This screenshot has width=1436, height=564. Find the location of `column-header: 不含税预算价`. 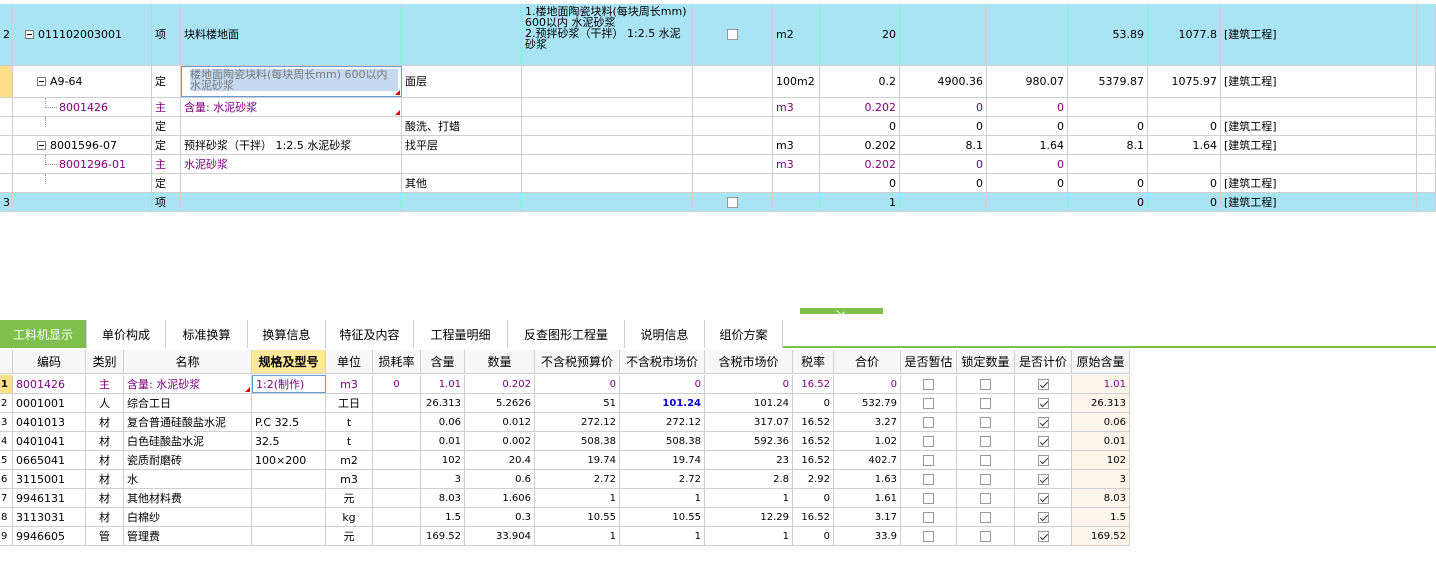

column-header: 不含税预算价 is located at coordinates (577, 361).